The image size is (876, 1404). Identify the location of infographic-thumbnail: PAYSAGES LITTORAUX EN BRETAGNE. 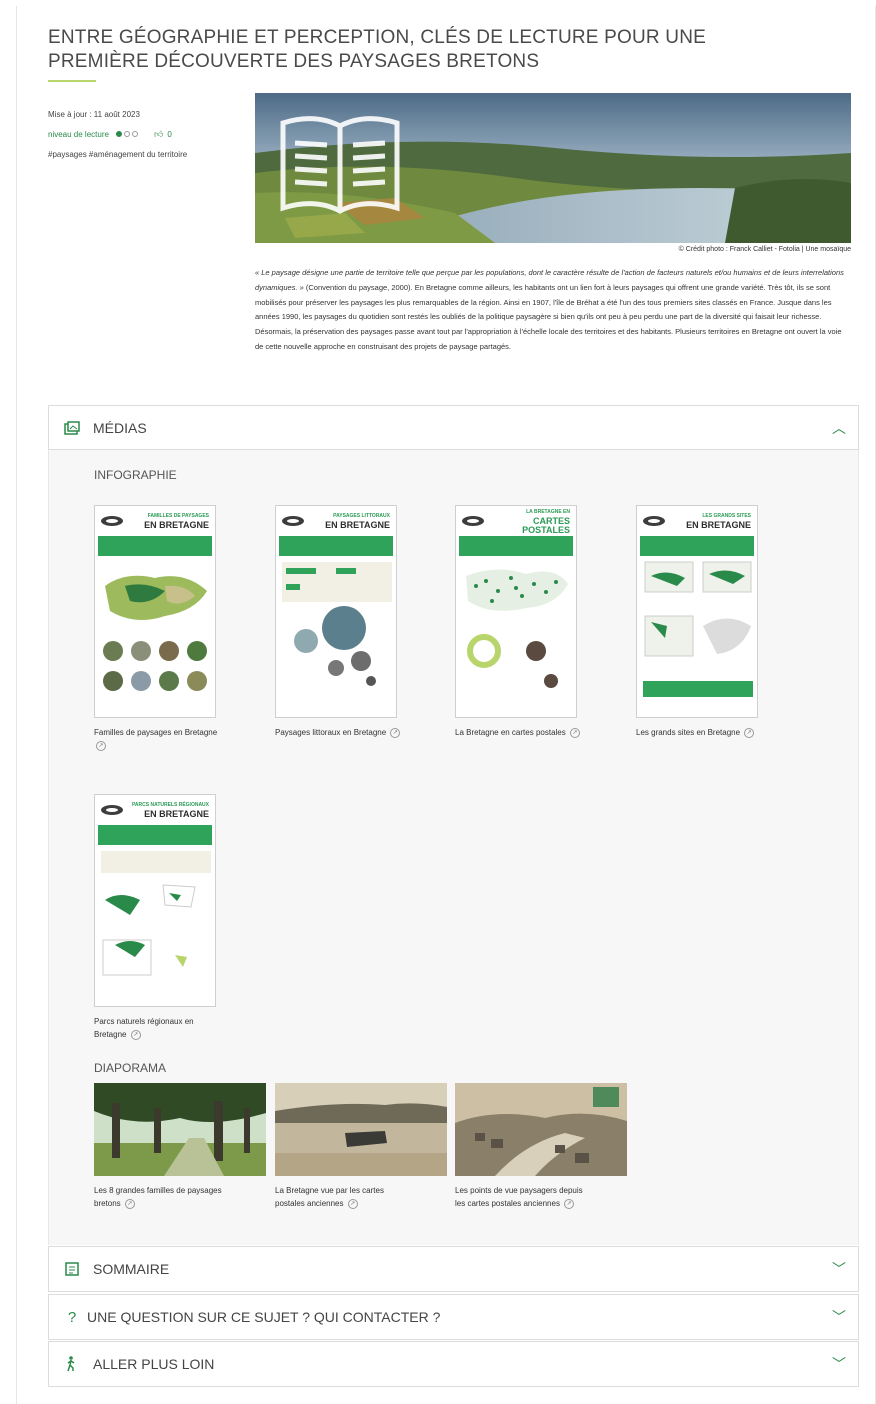
(336, 611).